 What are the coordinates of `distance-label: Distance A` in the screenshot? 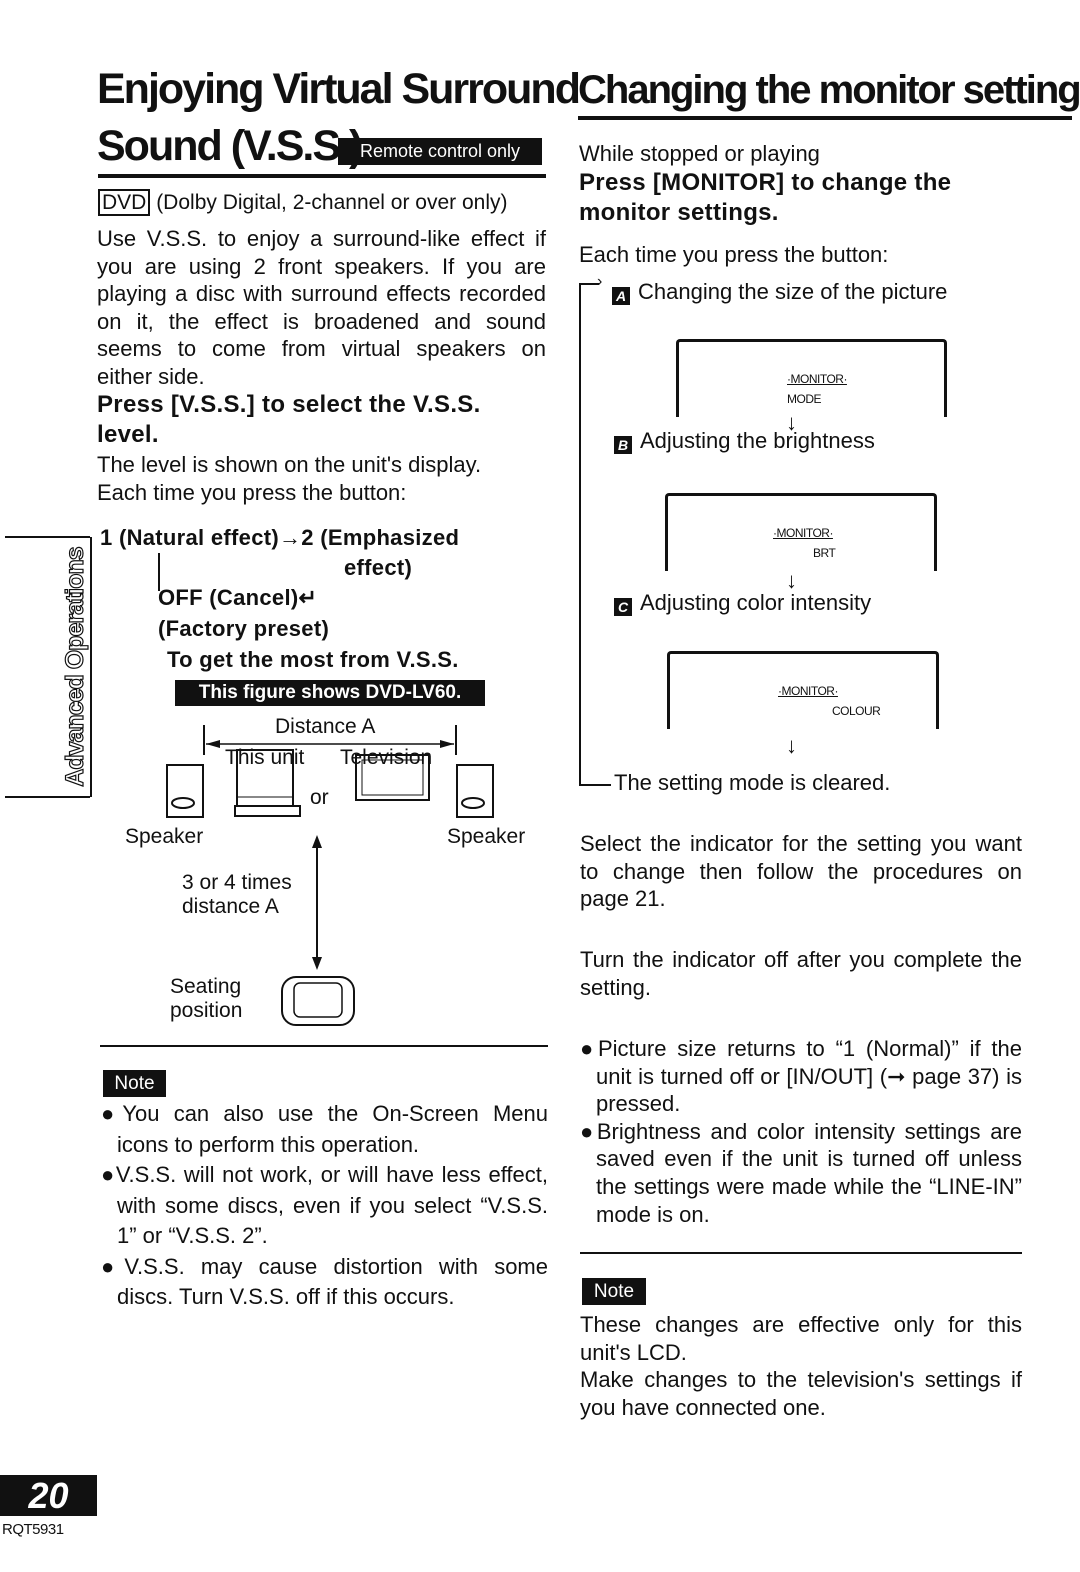 It's located at (325, 726).